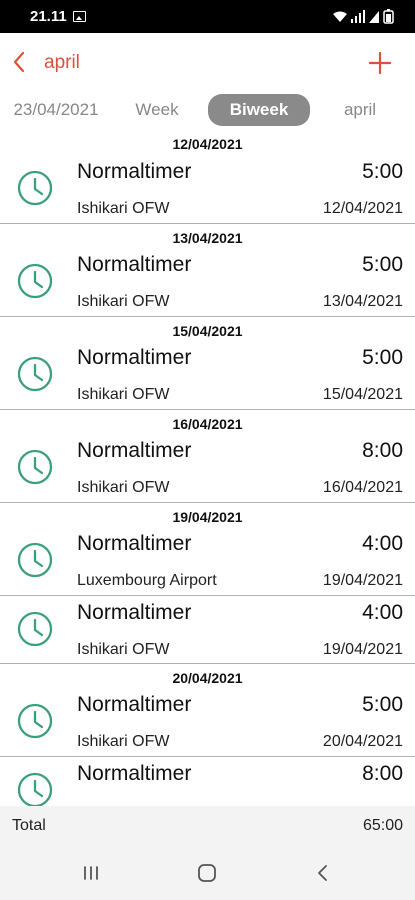 The width and height of the screenshot is (415, 900). Describe the element at coordinates (362, 394) in the screenshot. I see `entry-date: 15/04/2021` at that location.